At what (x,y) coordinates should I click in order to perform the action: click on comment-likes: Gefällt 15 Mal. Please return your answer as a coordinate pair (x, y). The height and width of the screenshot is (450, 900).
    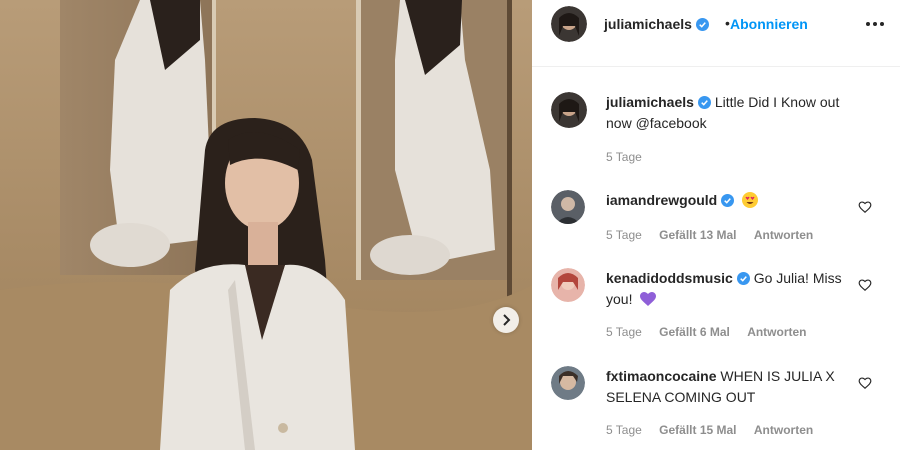
    Looking at the image, I should click on (697, 430).